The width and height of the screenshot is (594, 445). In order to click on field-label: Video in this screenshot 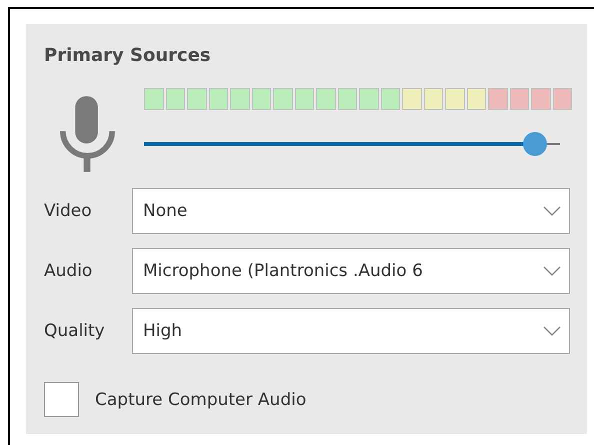, I will do `click(68, 211)`.